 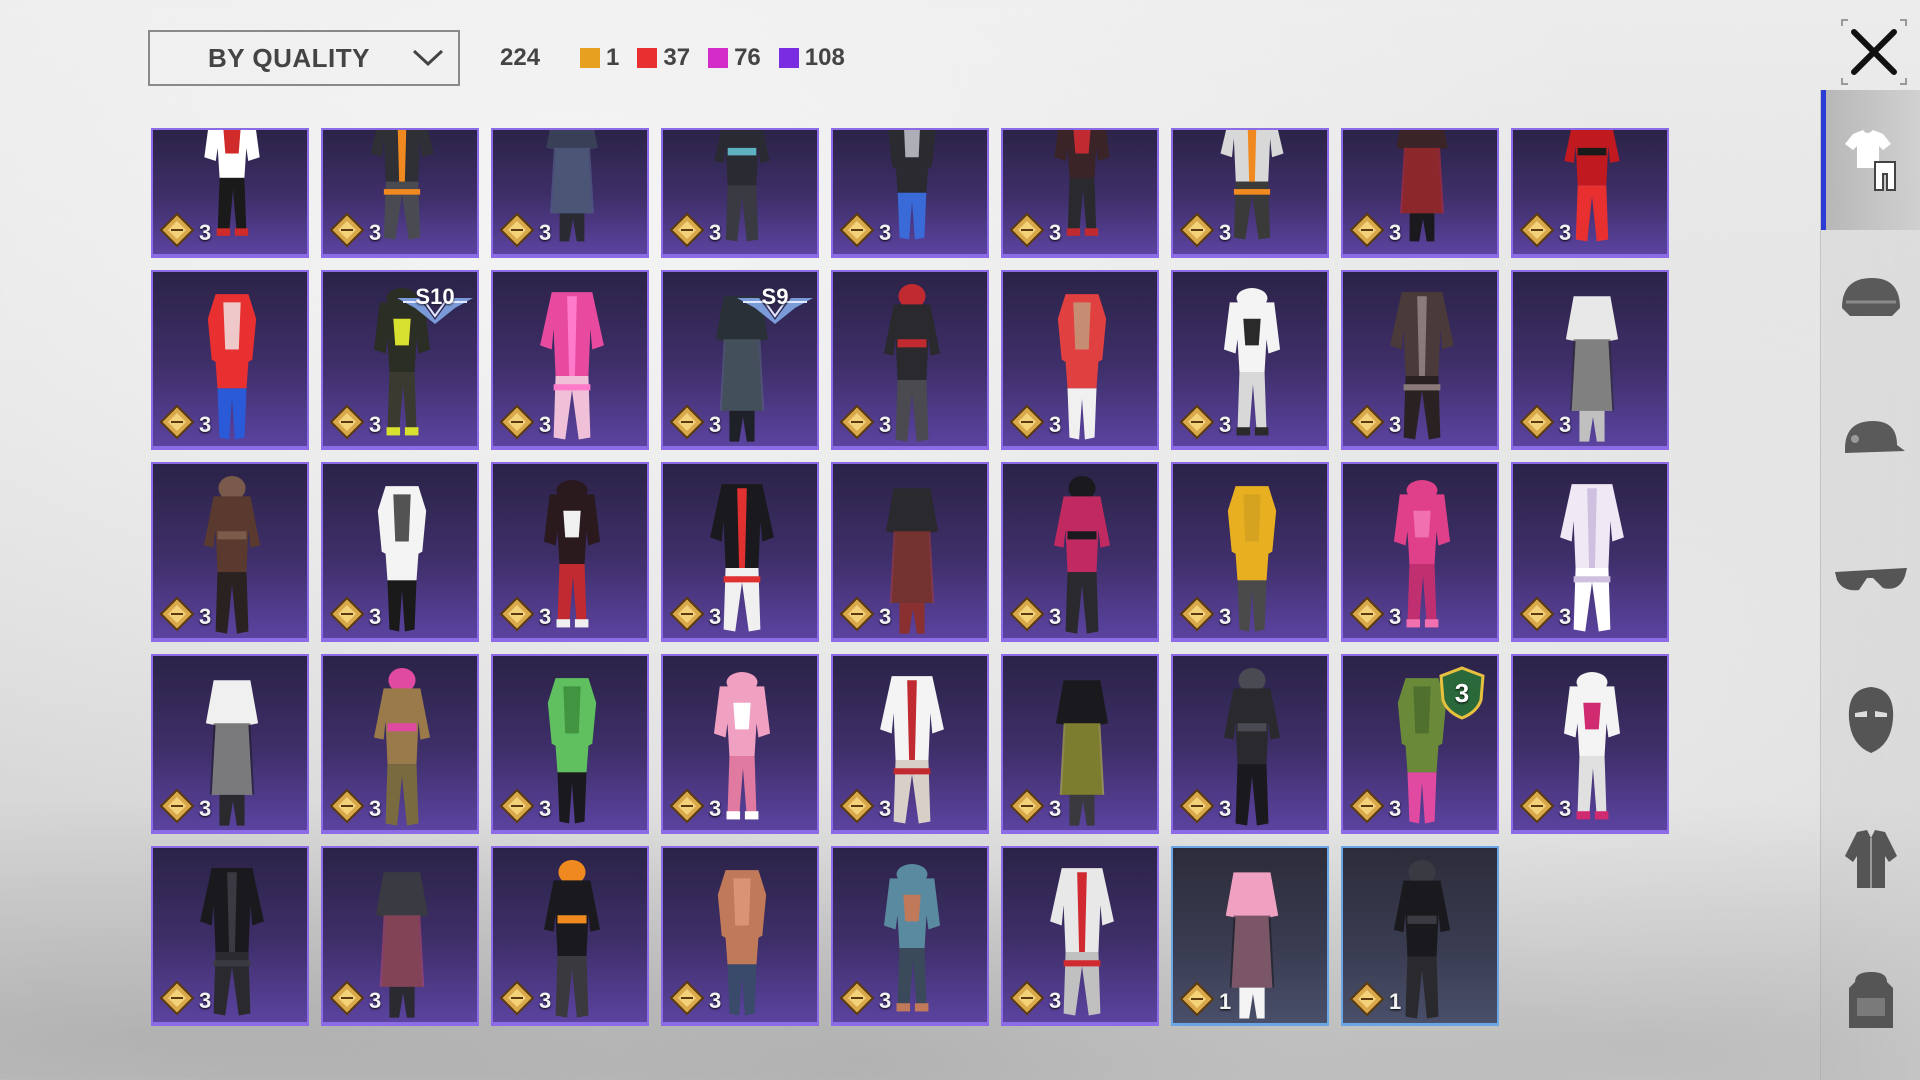 I want to click on season-label: S9, so click(x=775, y=296).